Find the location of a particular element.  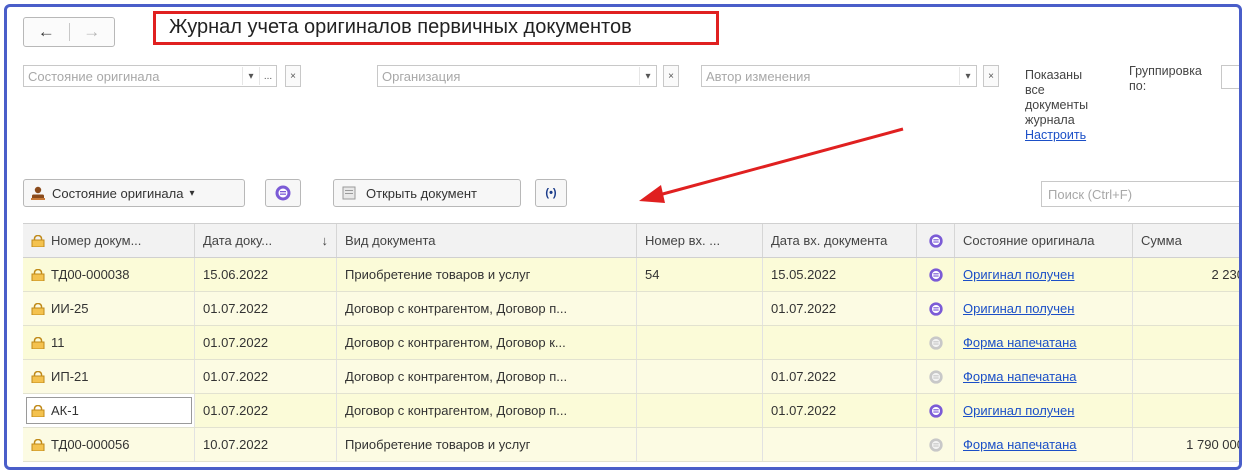

cell-in-date: 15.05.2022 is located at coordinates (840, 274).